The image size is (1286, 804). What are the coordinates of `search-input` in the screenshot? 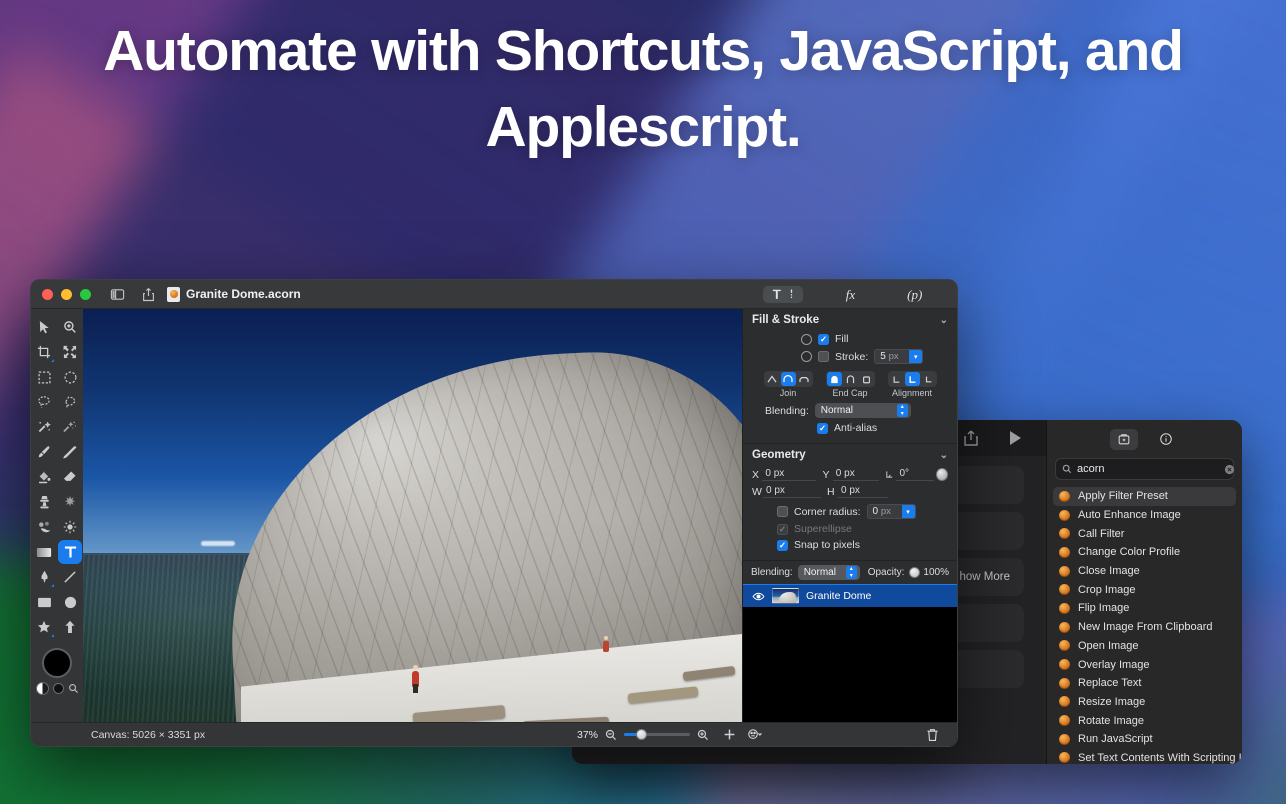 It's located at (1148, 469).